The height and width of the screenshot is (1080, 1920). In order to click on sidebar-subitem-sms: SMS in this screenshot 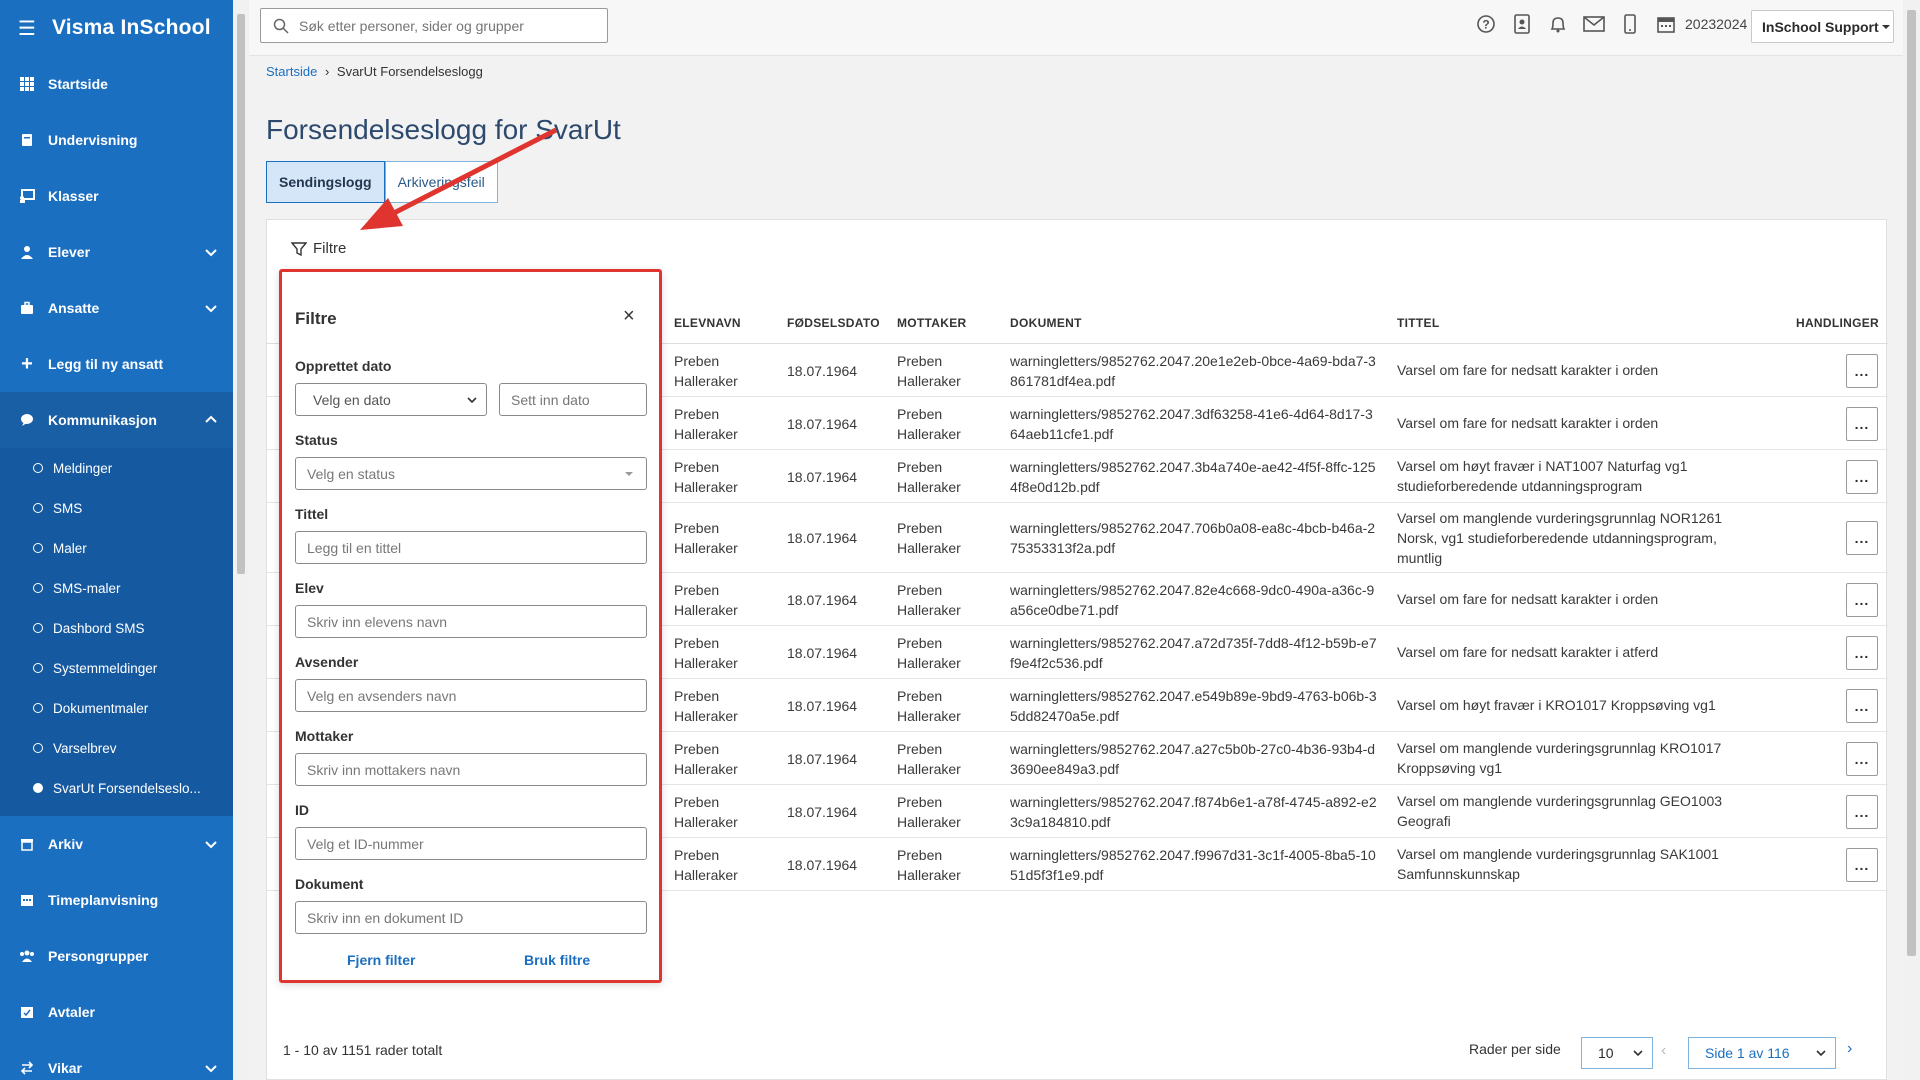, I will do `click(116, 508)`.